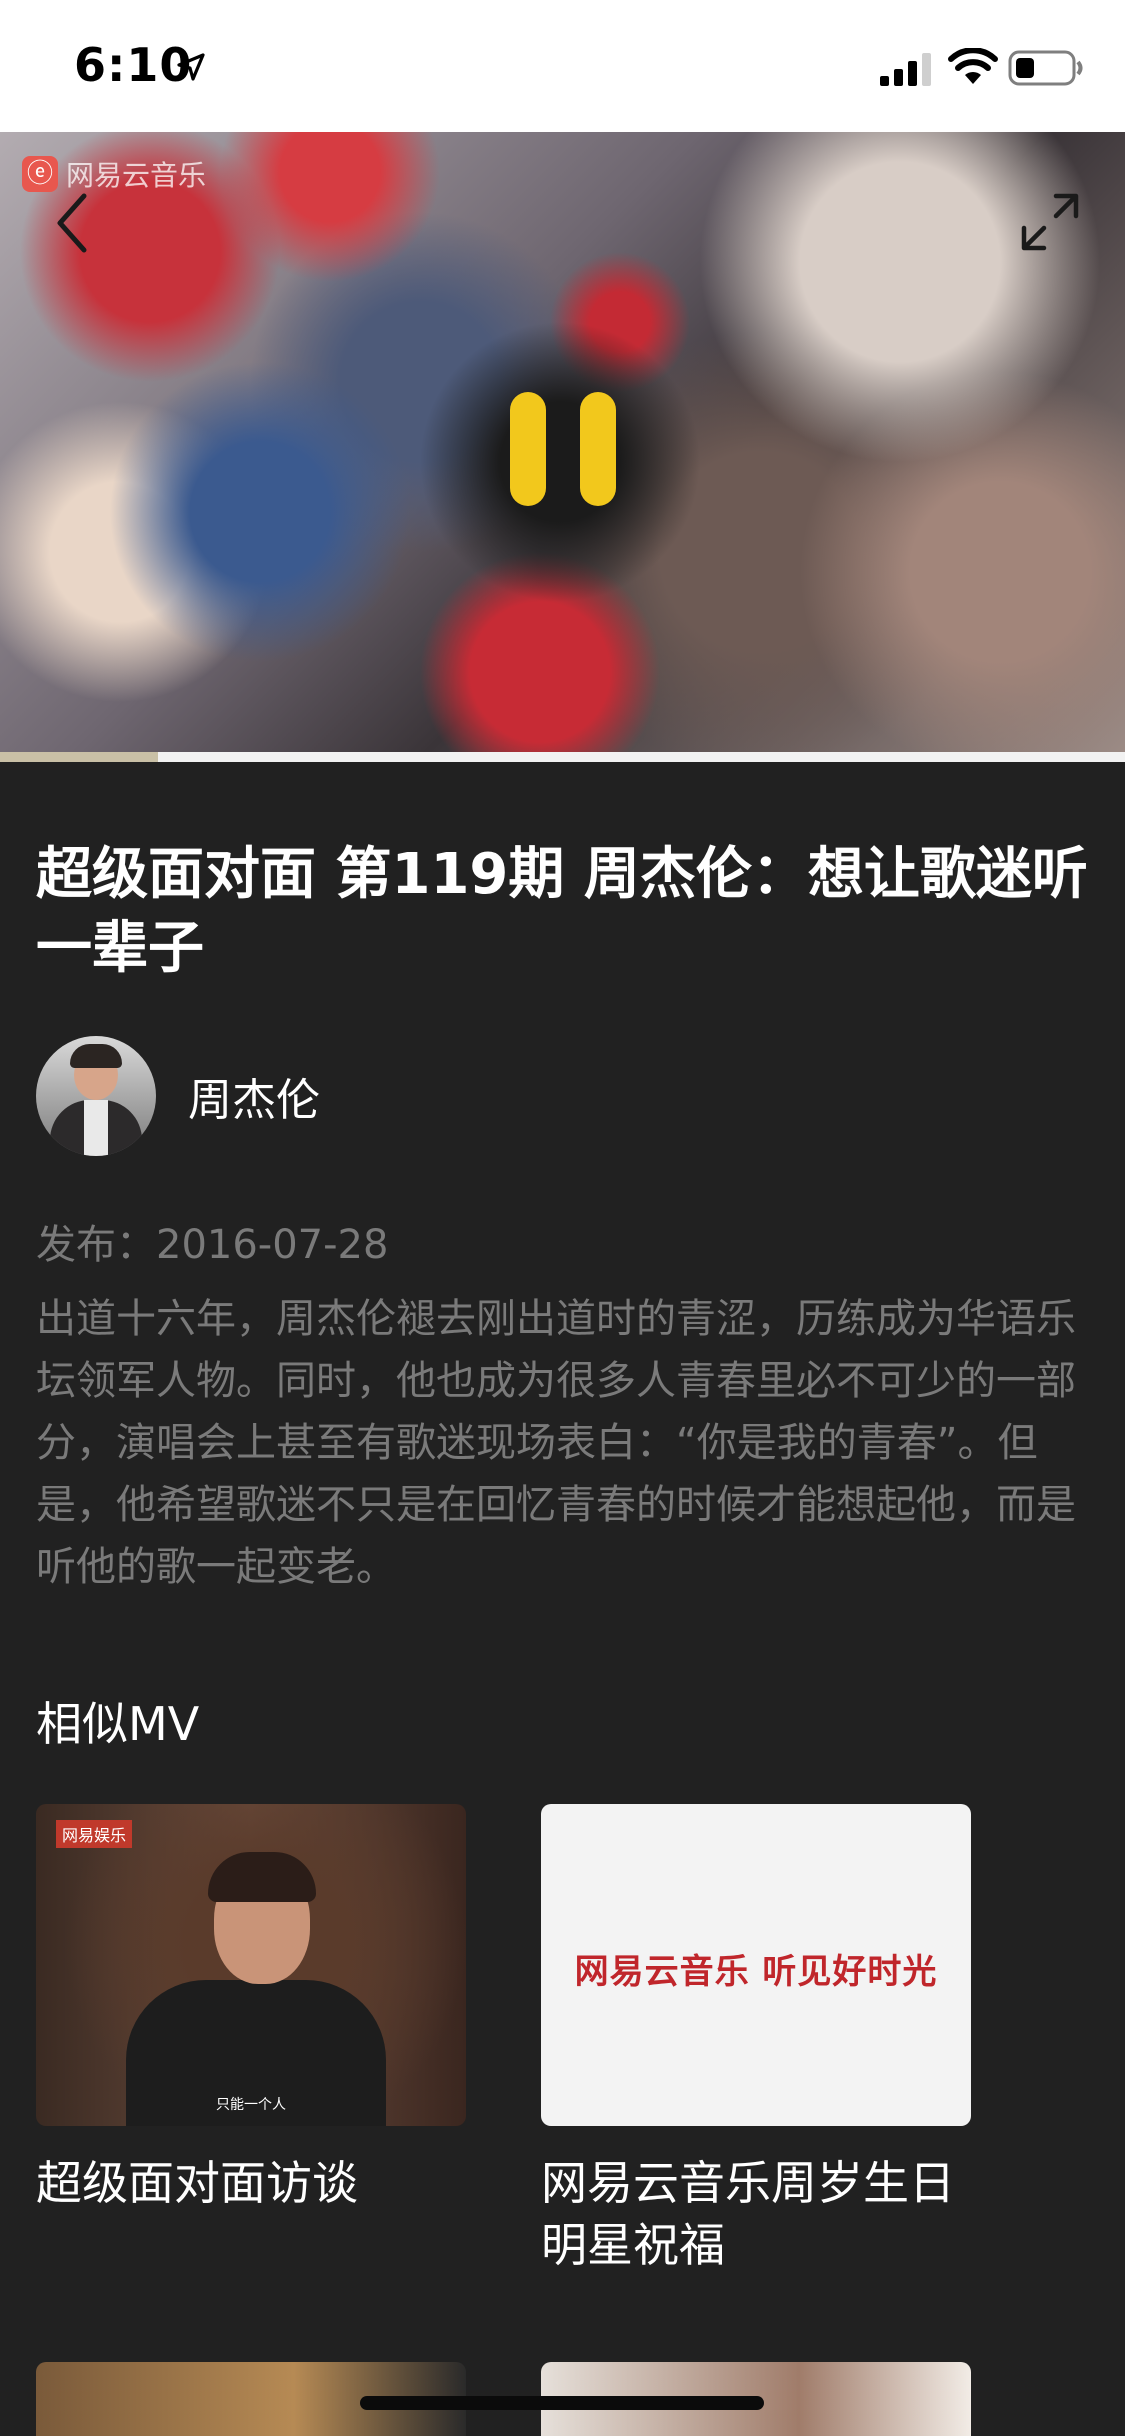 The height and width of the screenshot is (2436, 1125). Describe the element at coordinates (118, 1724) in the screenshot. I see `similar-mv-heading: 相似MV` at that location.